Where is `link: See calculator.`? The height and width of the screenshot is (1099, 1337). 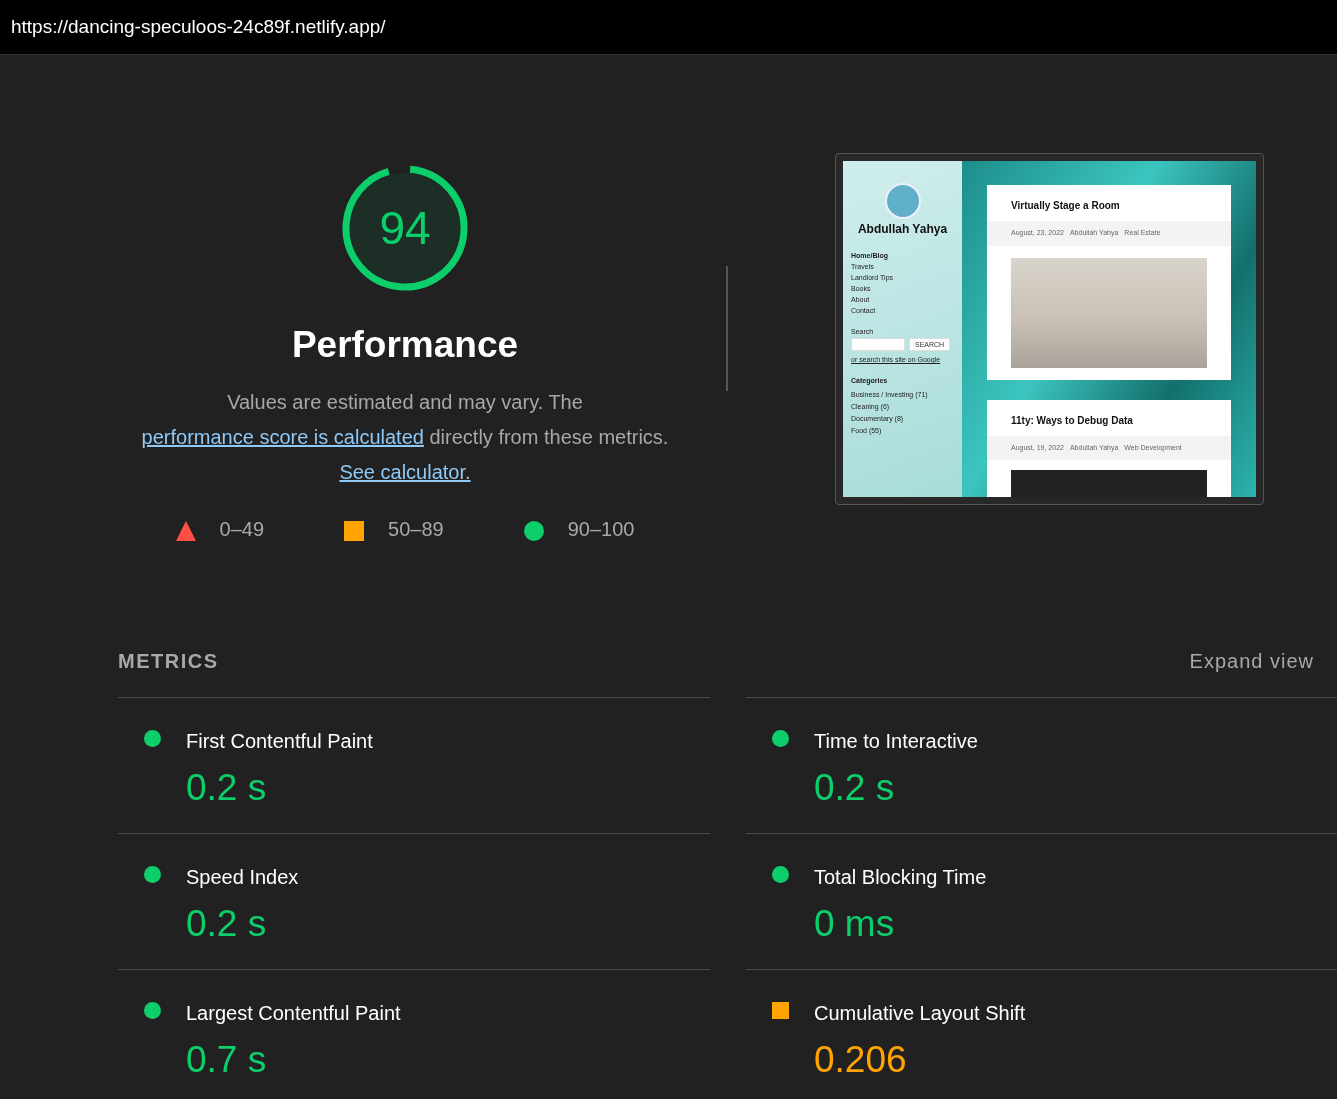
link: See calculator. is located at coordinates (405, 471).